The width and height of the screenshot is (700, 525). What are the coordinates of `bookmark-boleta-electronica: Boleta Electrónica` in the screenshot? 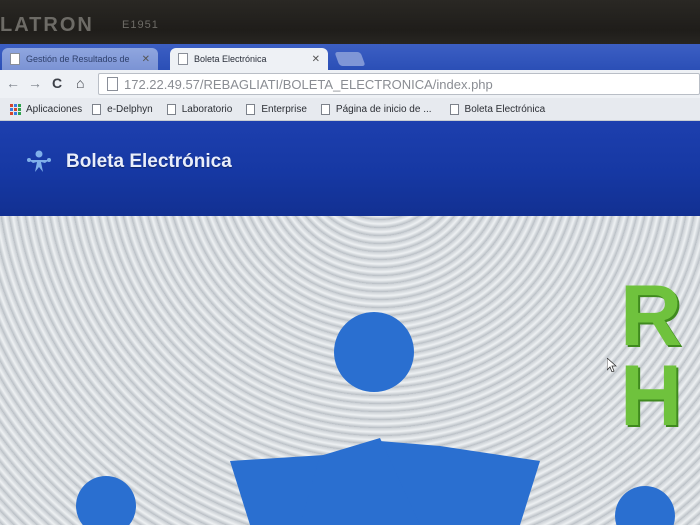 It's located at (497, 109).